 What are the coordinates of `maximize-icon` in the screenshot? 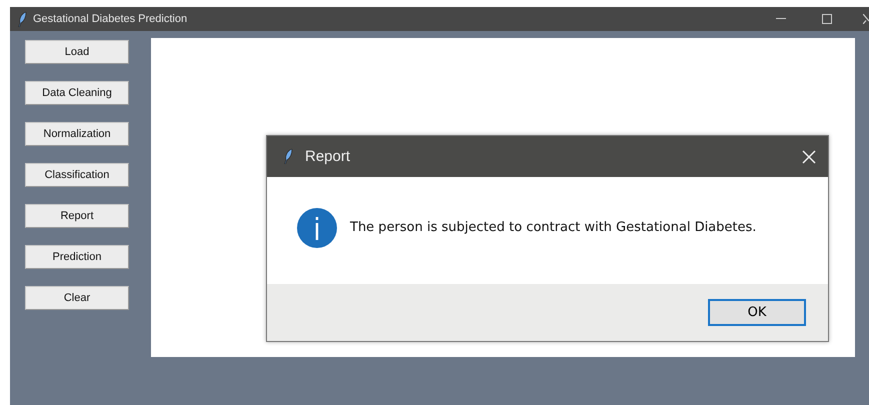 It's located at (827, 19).